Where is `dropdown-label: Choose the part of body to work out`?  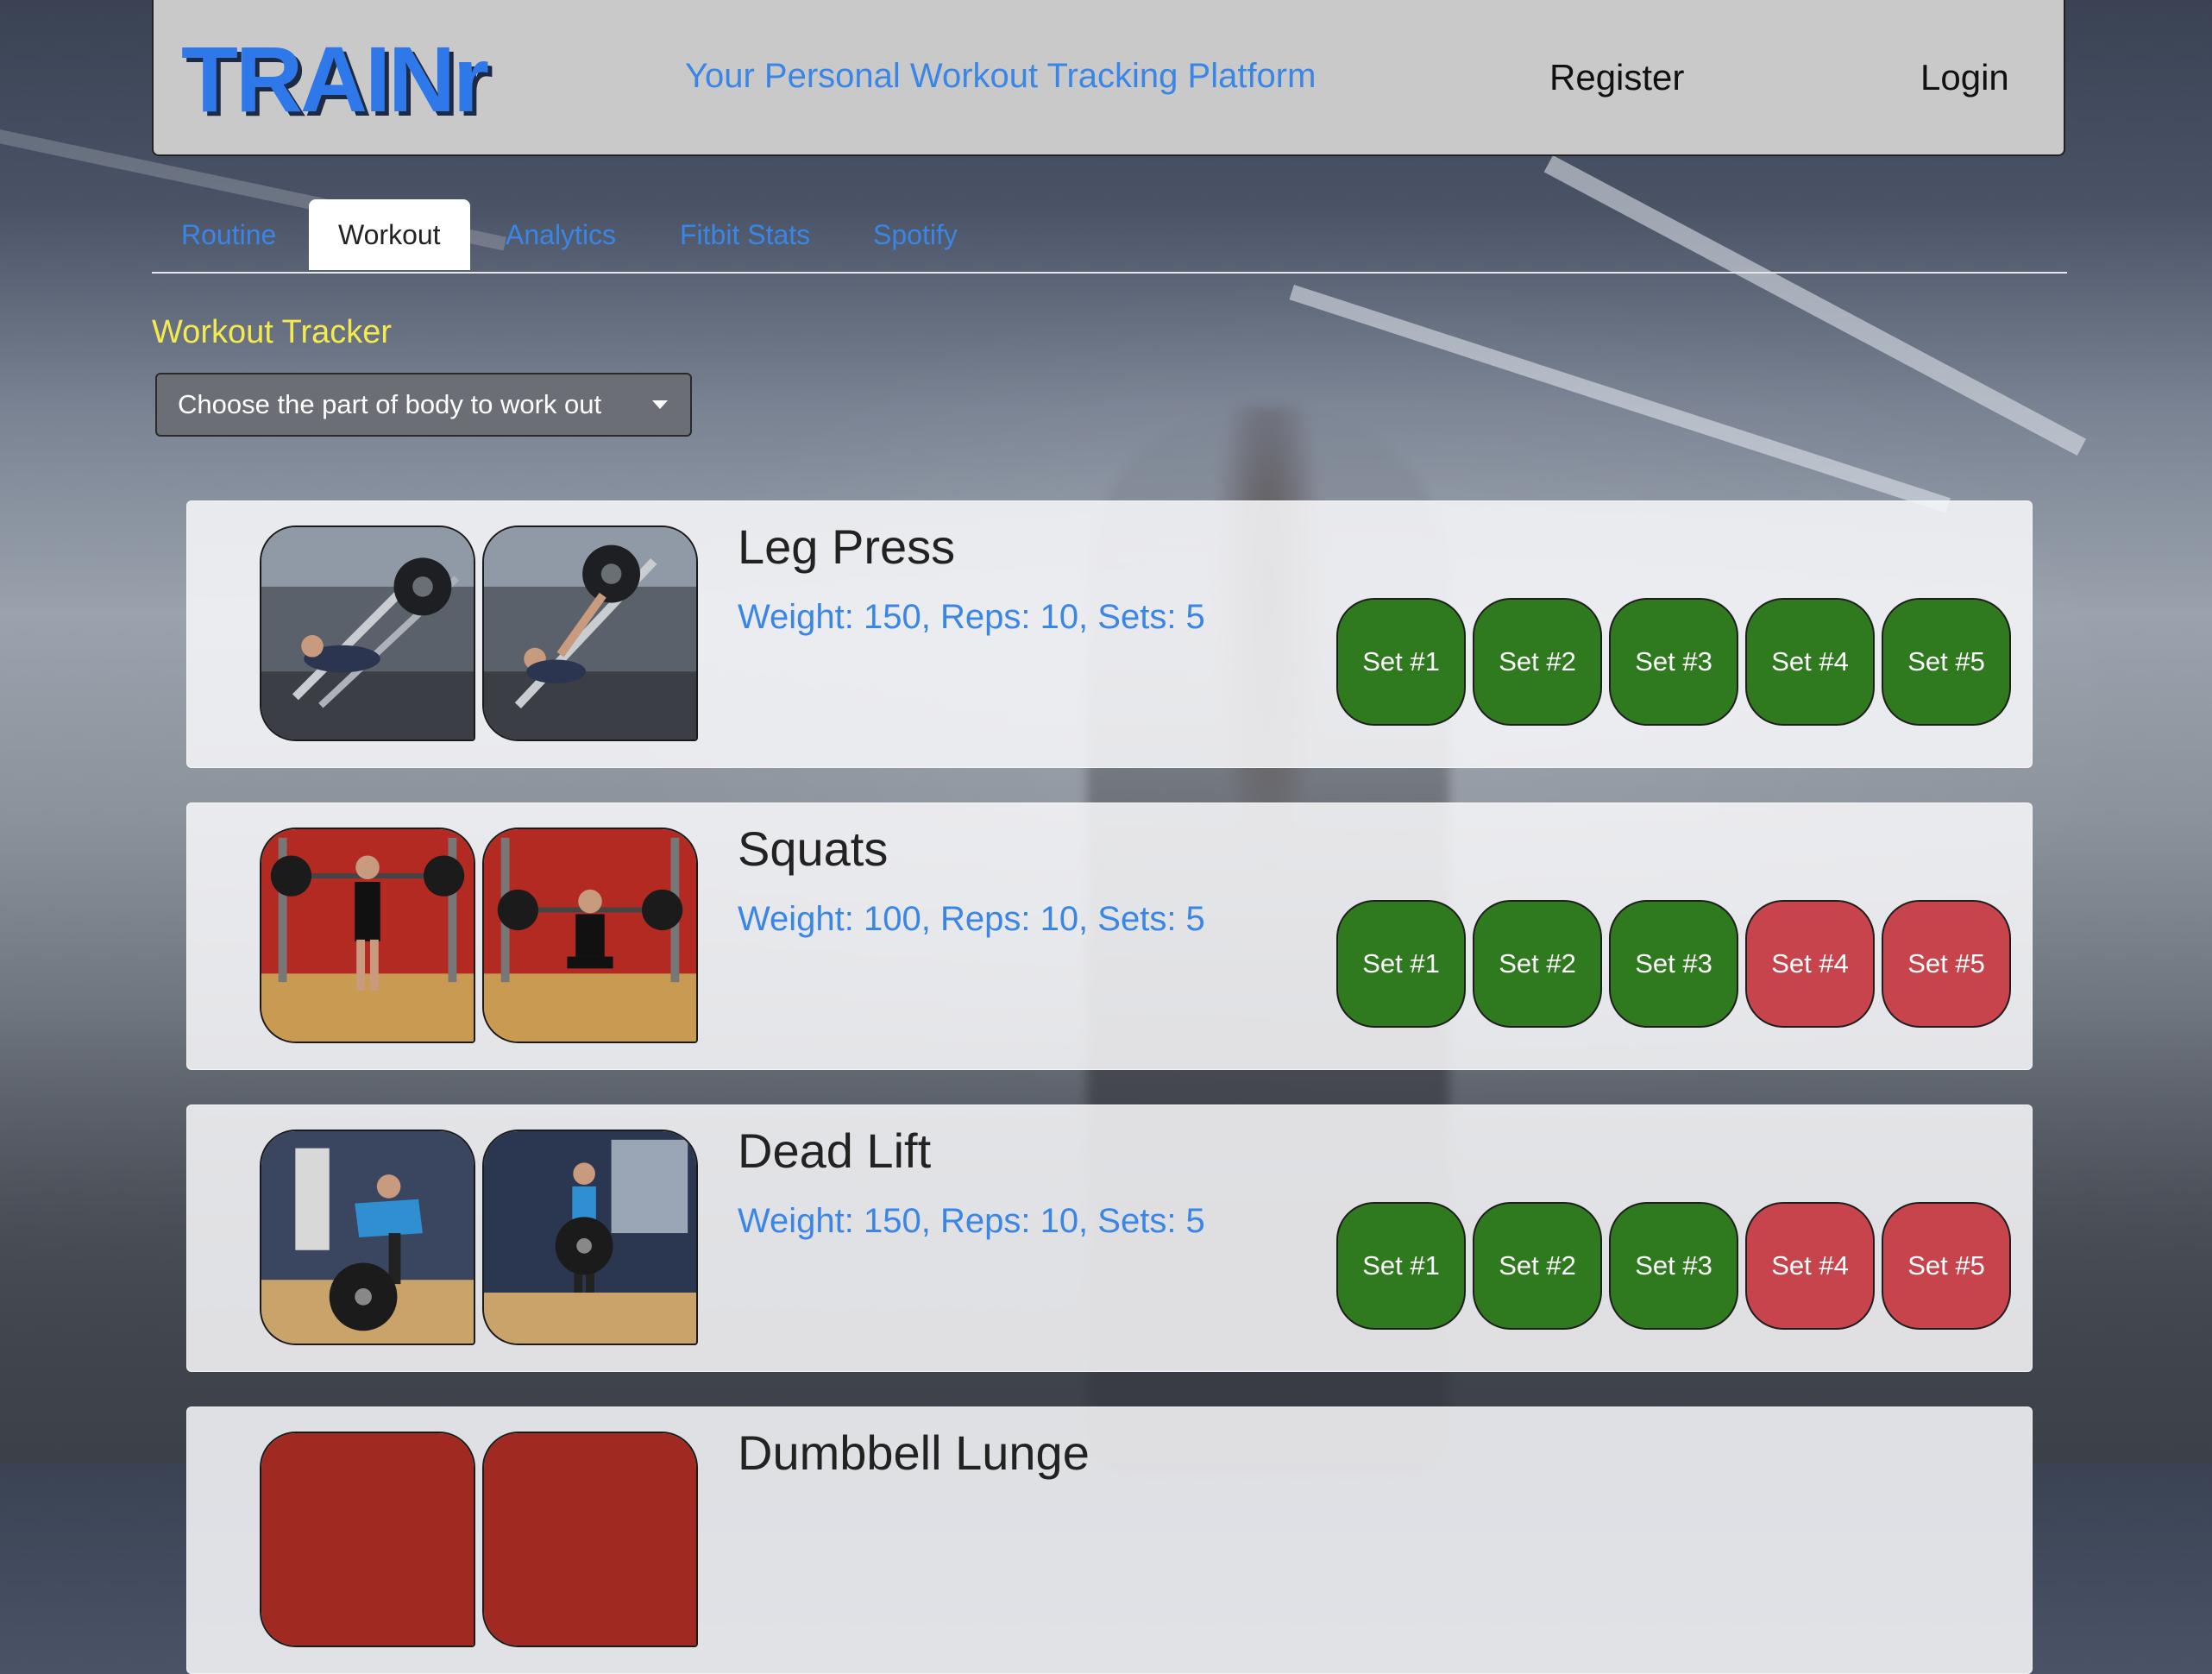 dropdown-label: Choose the part of body to work out is located at coordinates (390, 404).